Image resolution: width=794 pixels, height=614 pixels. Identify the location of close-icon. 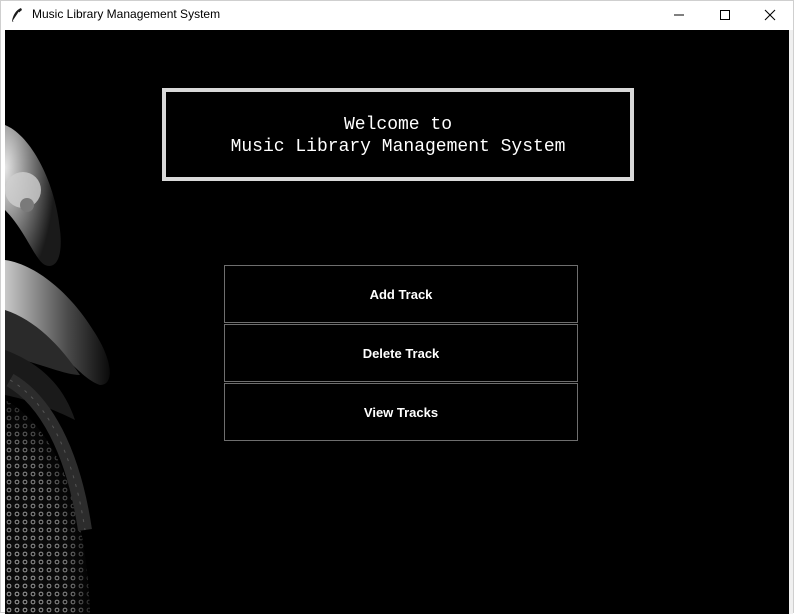
(770, 15).